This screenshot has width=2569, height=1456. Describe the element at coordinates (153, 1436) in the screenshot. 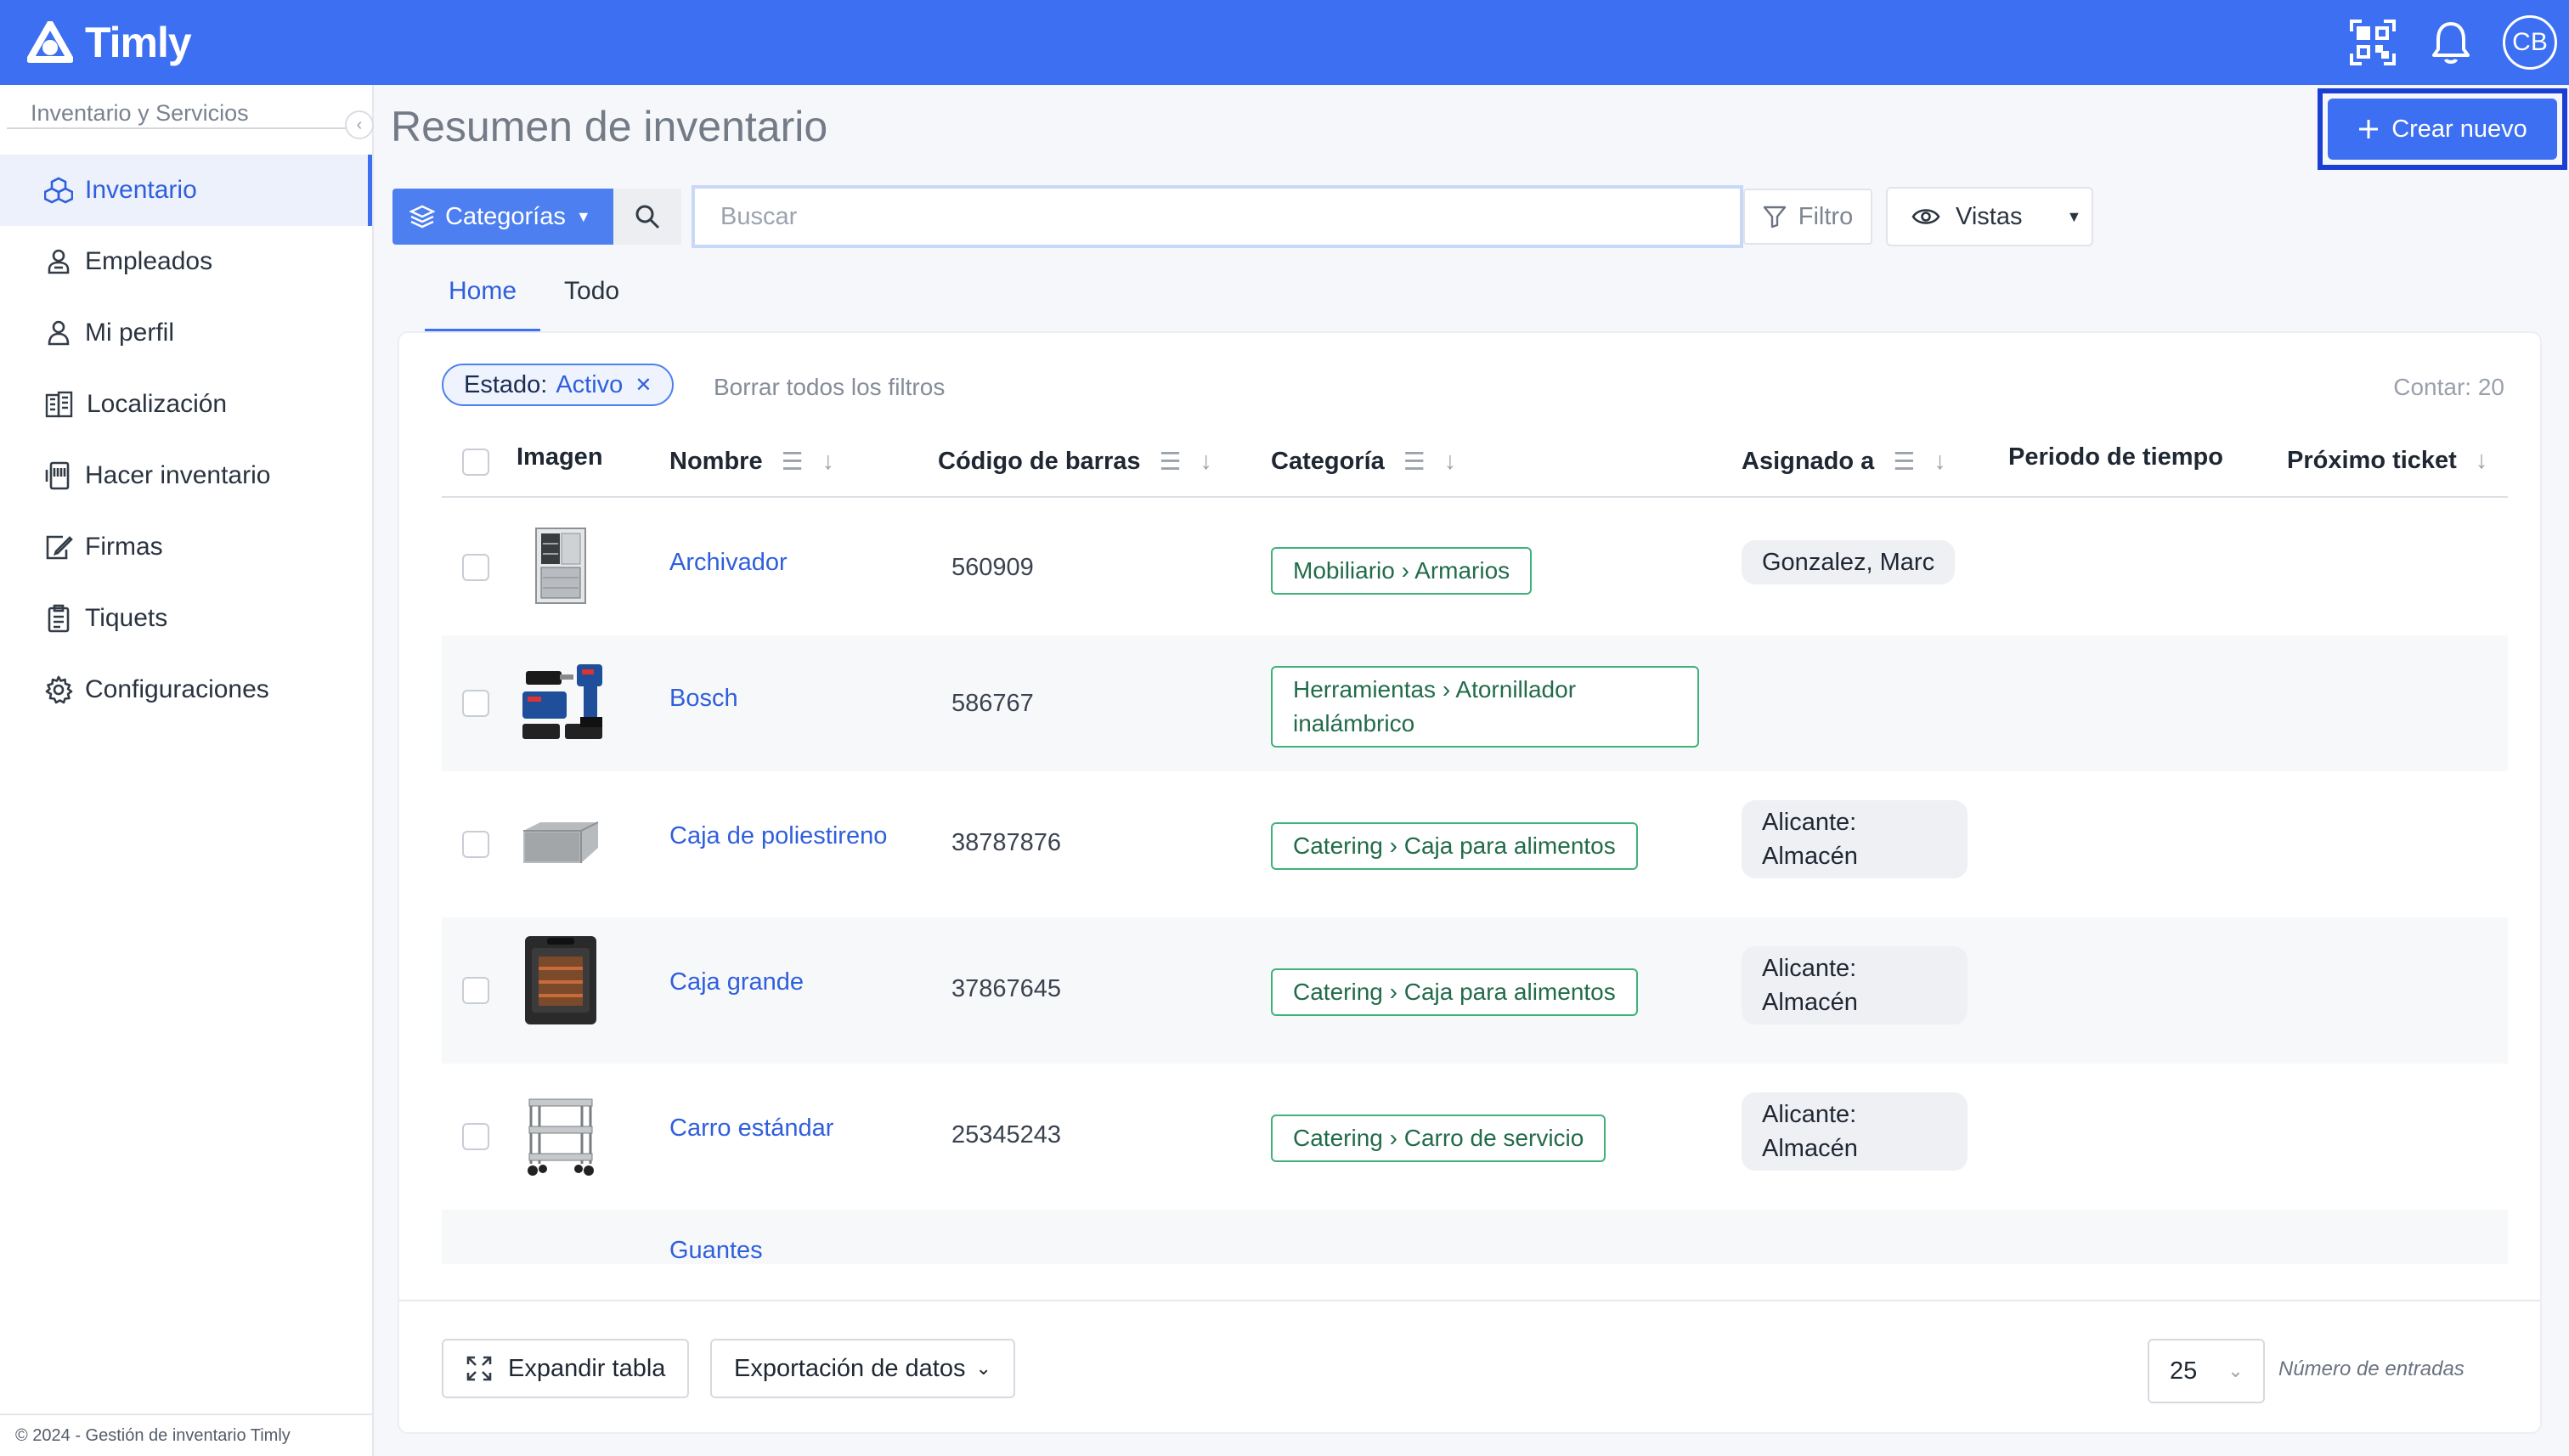

I see `copyright-text: © 2024 - Gestión de inventario Timly` at that location.